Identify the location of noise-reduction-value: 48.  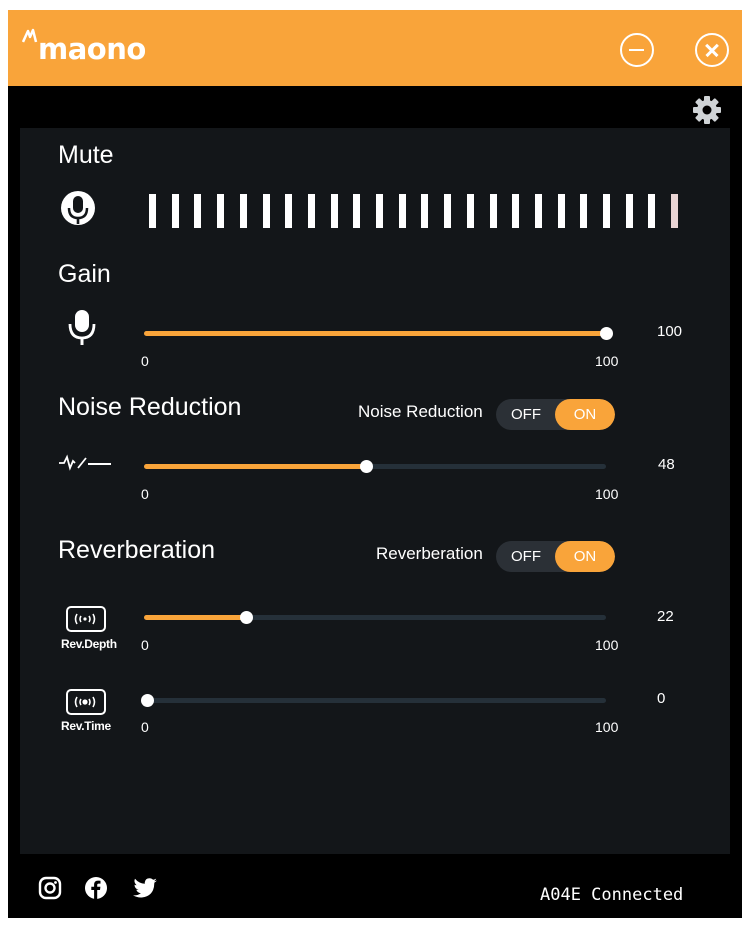
(666, 464).